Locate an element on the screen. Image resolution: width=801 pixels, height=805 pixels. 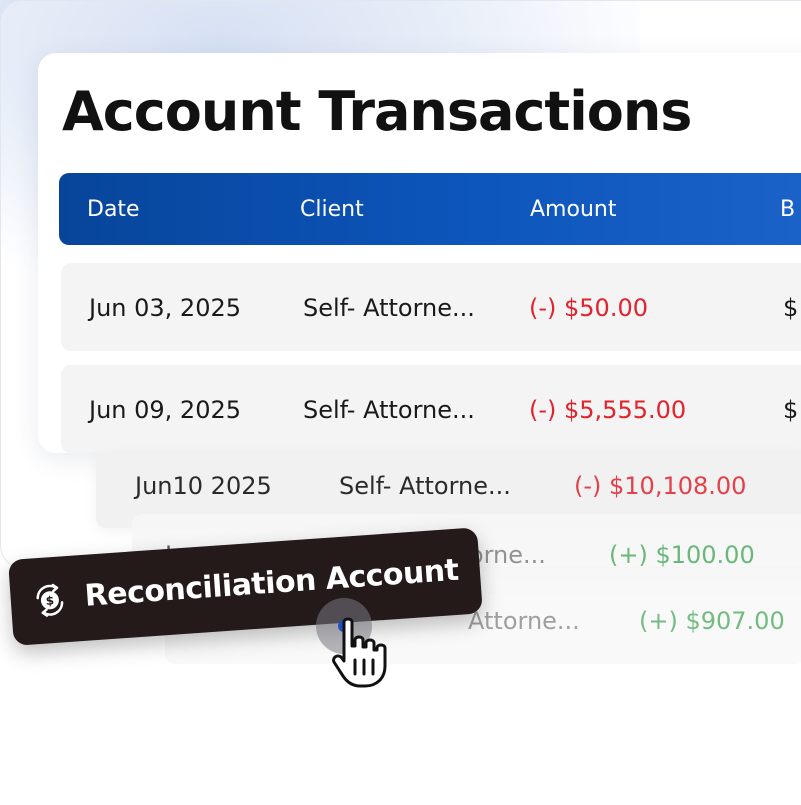
row-date: Jun 09, 2025 is located at coordinates (165, 410).